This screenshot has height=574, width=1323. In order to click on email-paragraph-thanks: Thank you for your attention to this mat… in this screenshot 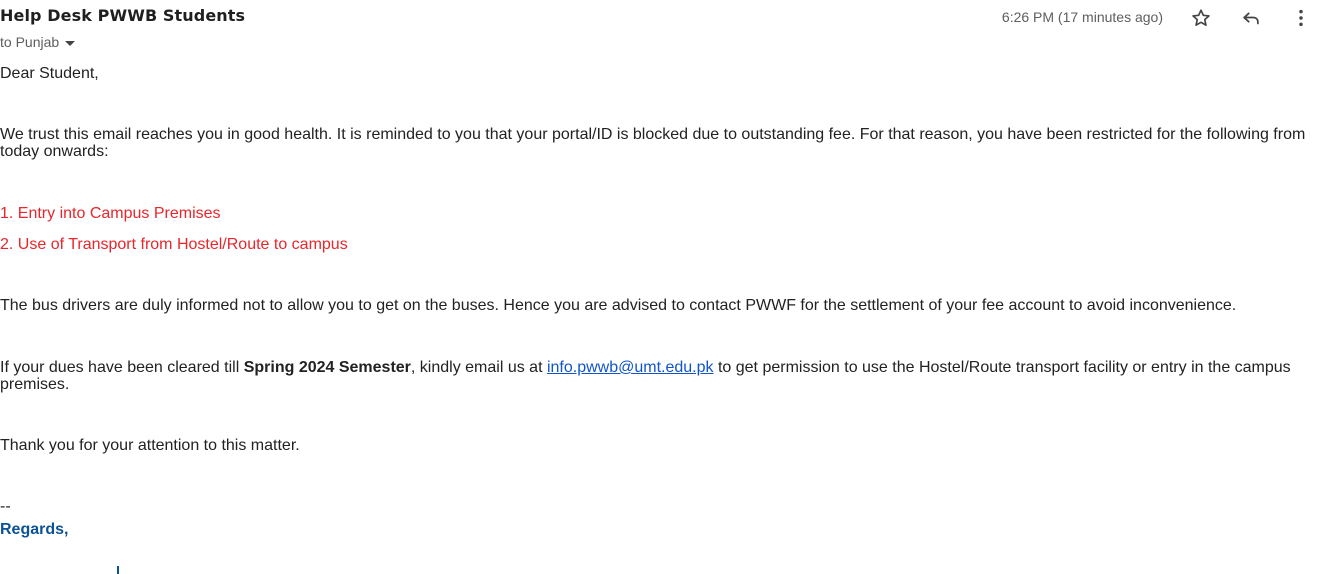, I will do `click(150, 445)`.